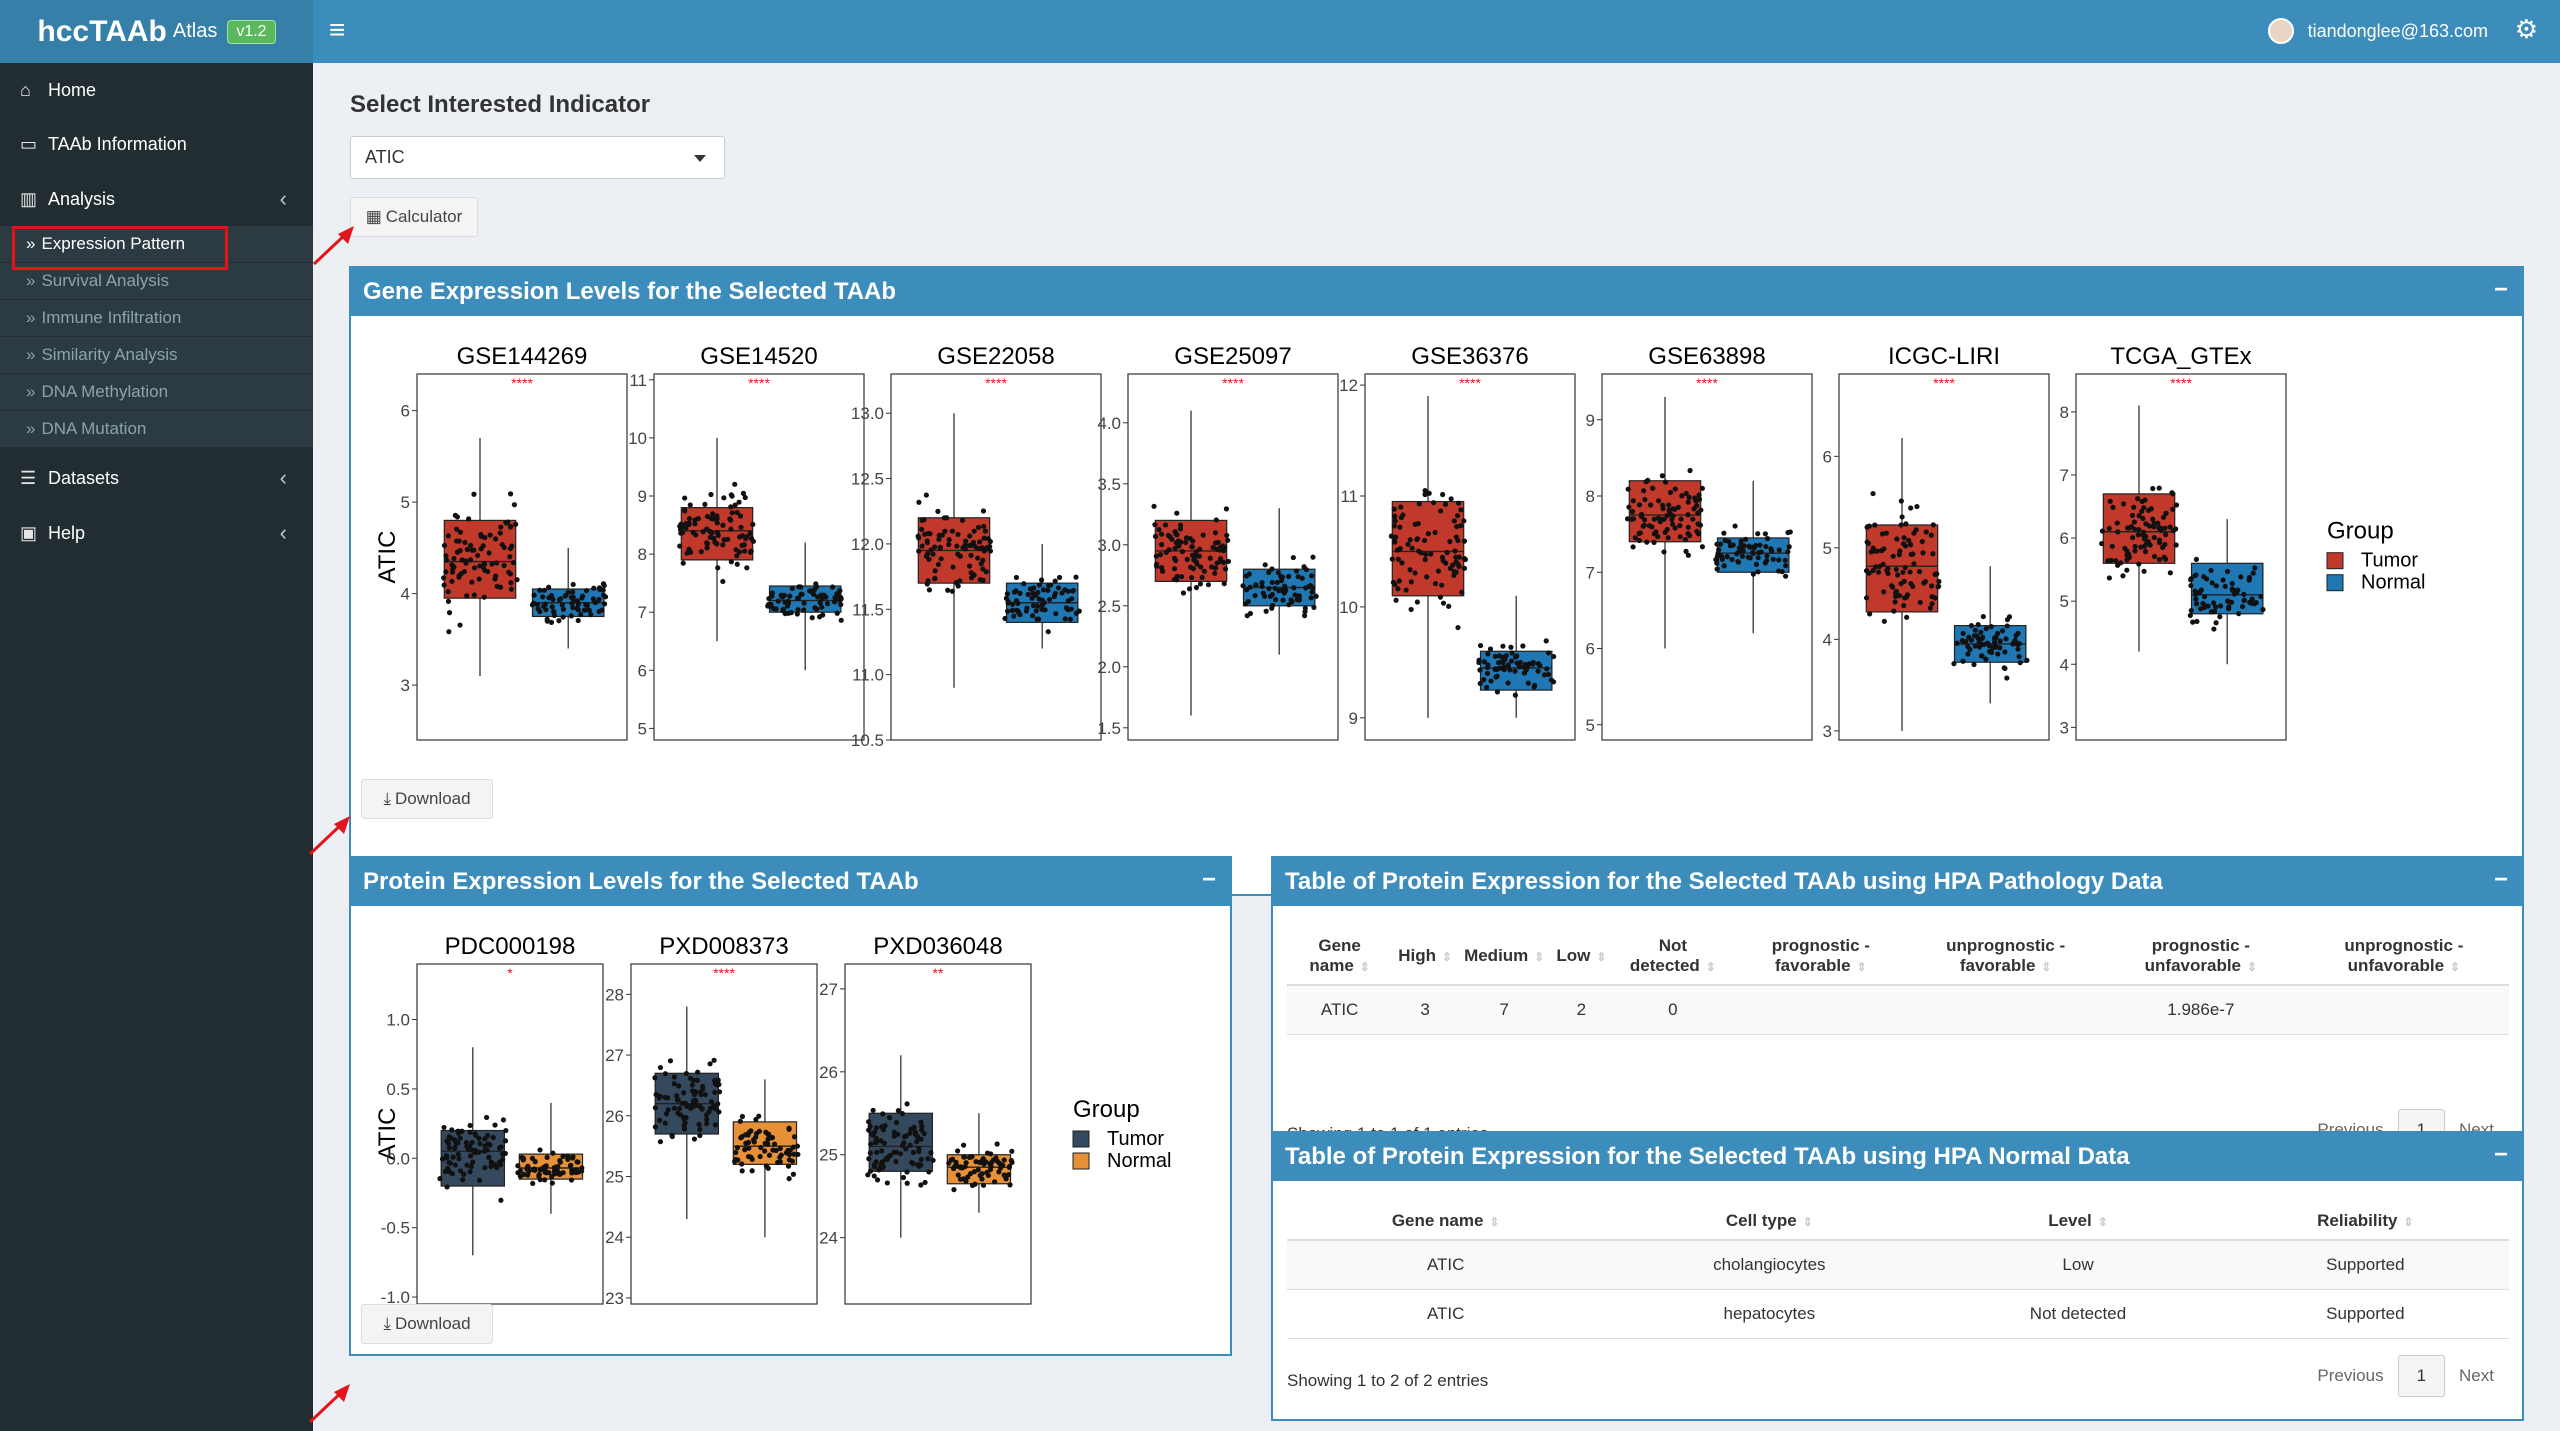  What do you see at coordinates (758, 356) in the screenshot?
I see `panel-title: GSE14520` at bounding box center [758, 356].